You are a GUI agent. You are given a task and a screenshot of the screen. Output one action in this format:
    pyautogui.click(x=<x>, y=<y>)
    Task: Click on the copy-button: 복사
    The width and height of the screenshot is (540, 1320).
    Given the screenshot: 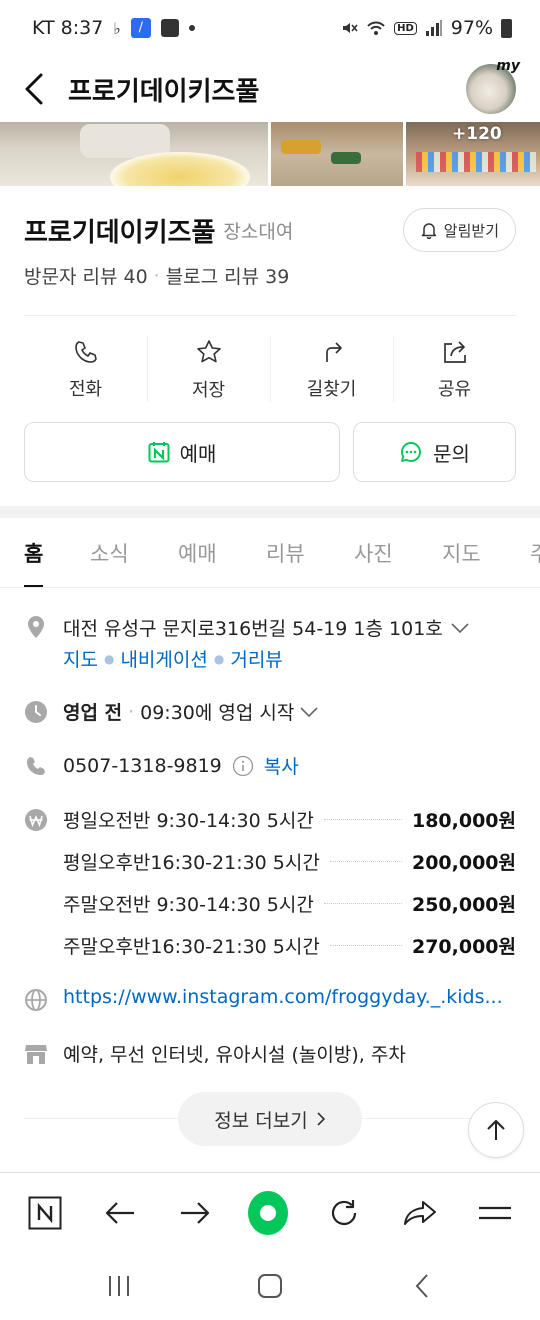 What is the action you would take?
    pyautogui.click(x=281, y=765)
    